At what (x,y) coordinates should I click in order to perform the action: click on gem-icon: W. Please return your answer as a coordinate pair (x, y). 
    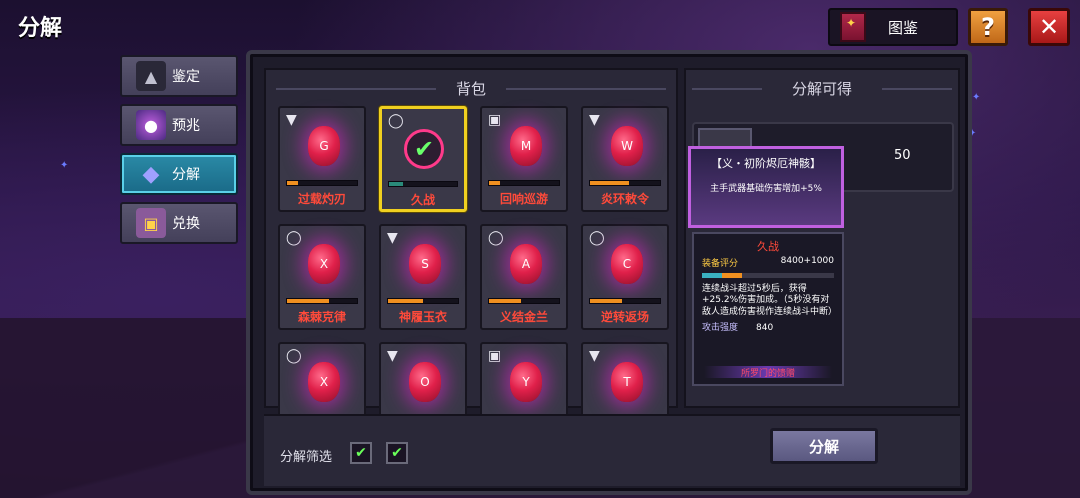
    Looking at the image, I should click on (627, 146).